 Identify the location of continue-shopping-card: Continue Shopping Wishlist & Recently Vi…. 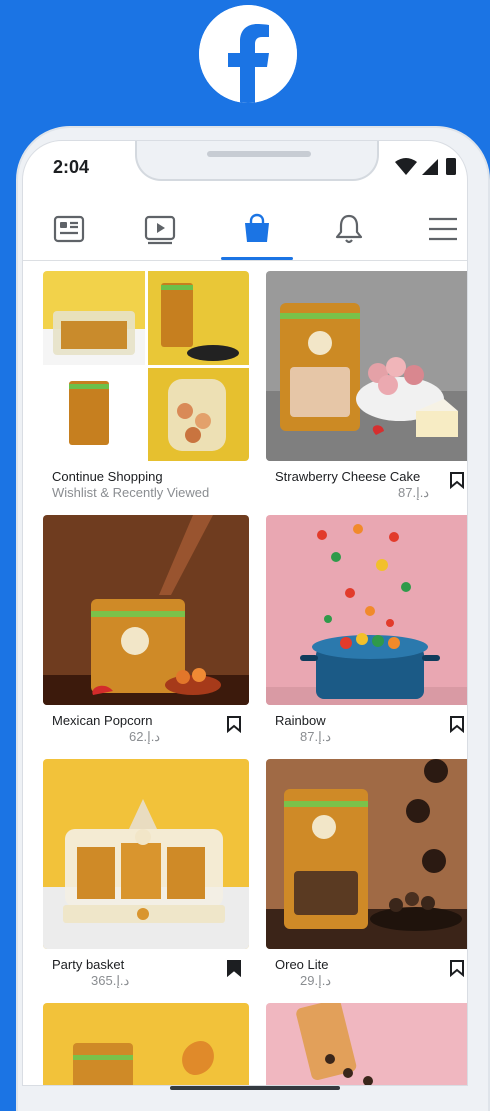
(146, 385).